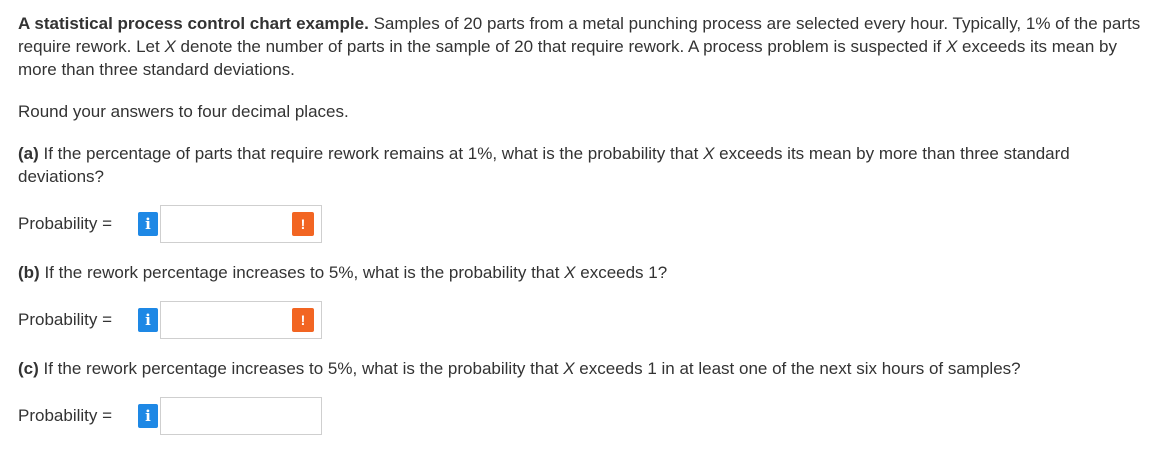 The width and height of the screenshot is (1157, 471). What do you see at coordinates (621, 272) in the screenshot?
I see `question-text: exceeds 1?` at bounding box center [621, 272].